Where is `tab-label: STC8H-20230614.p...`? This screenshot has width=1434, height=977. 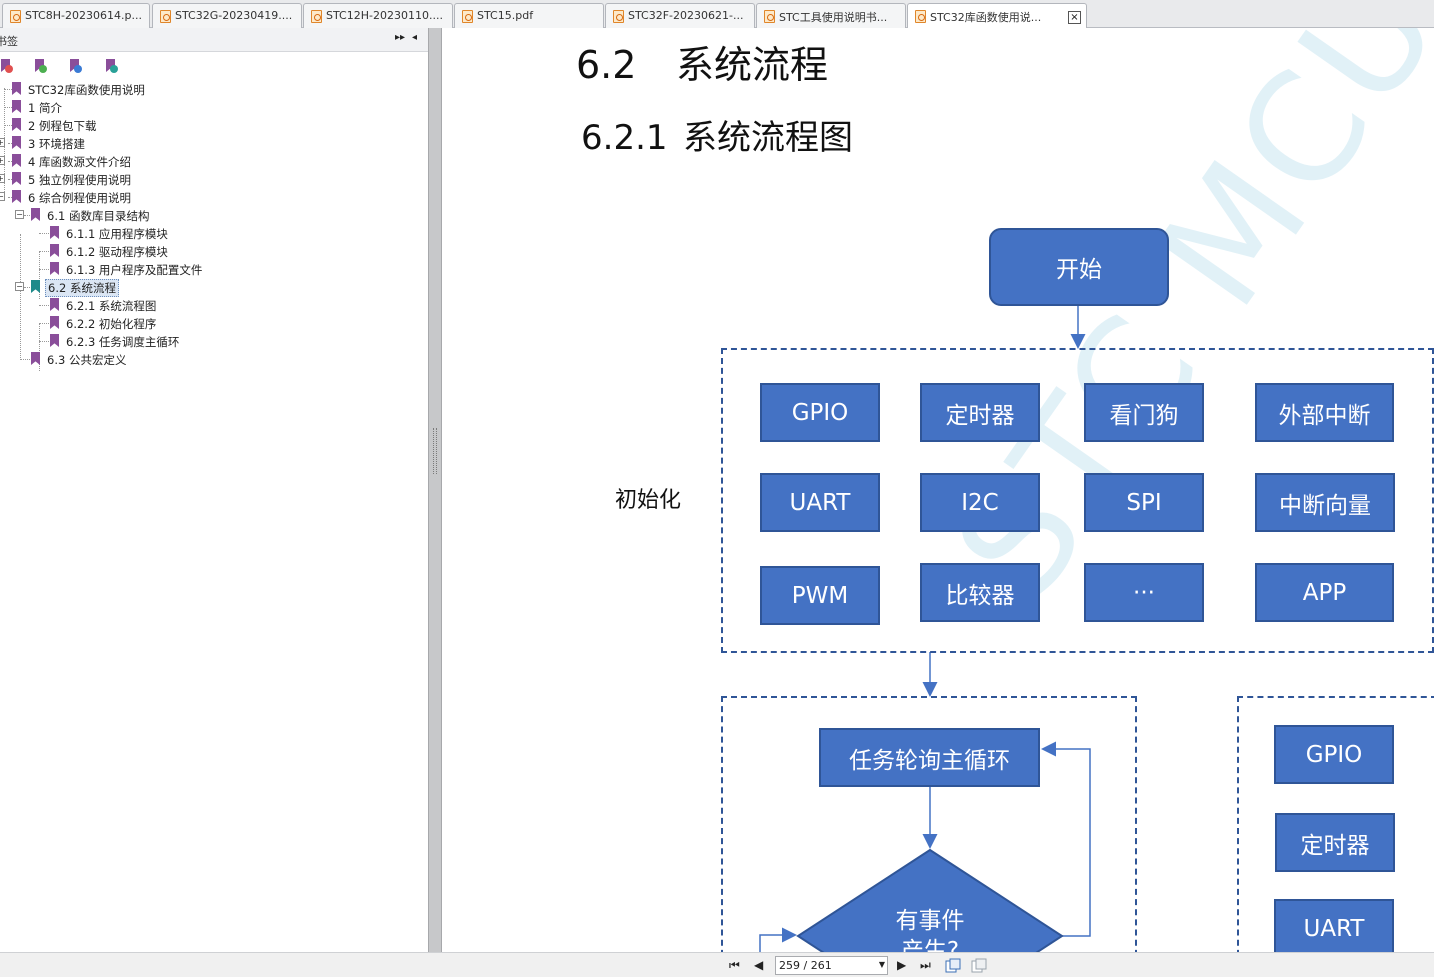 tab-label: STC8H-20230614.p... is located at coordinates (83, 15).